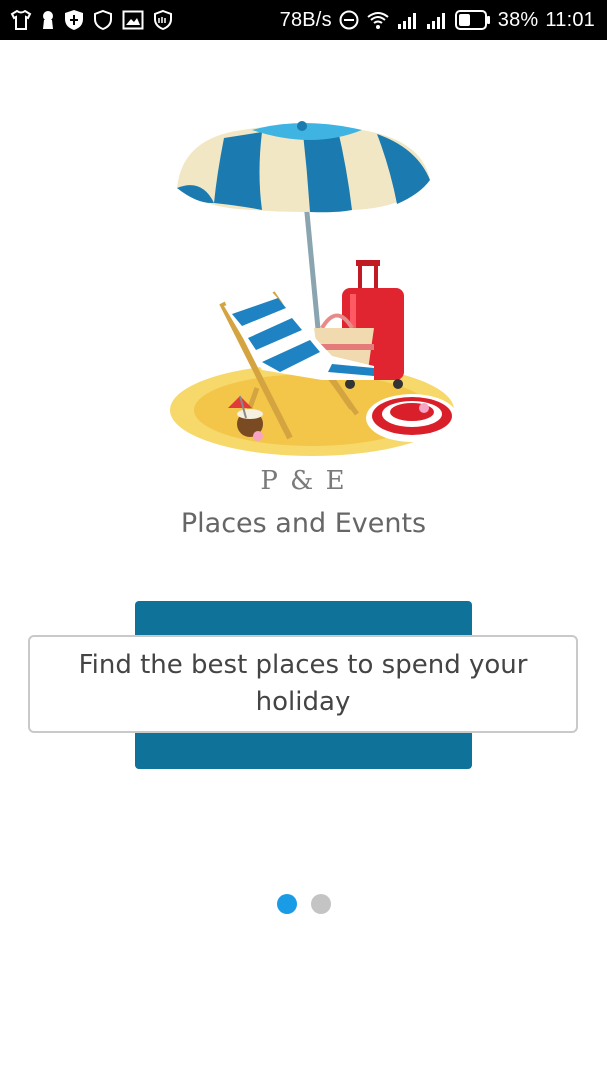 Image resolution: width=607 pixels, height=1080 pixels. What do you see at coordinates (518, 19) in the screenshot?
I see `battery-percent: 38%` at bounding box center [518, 19].